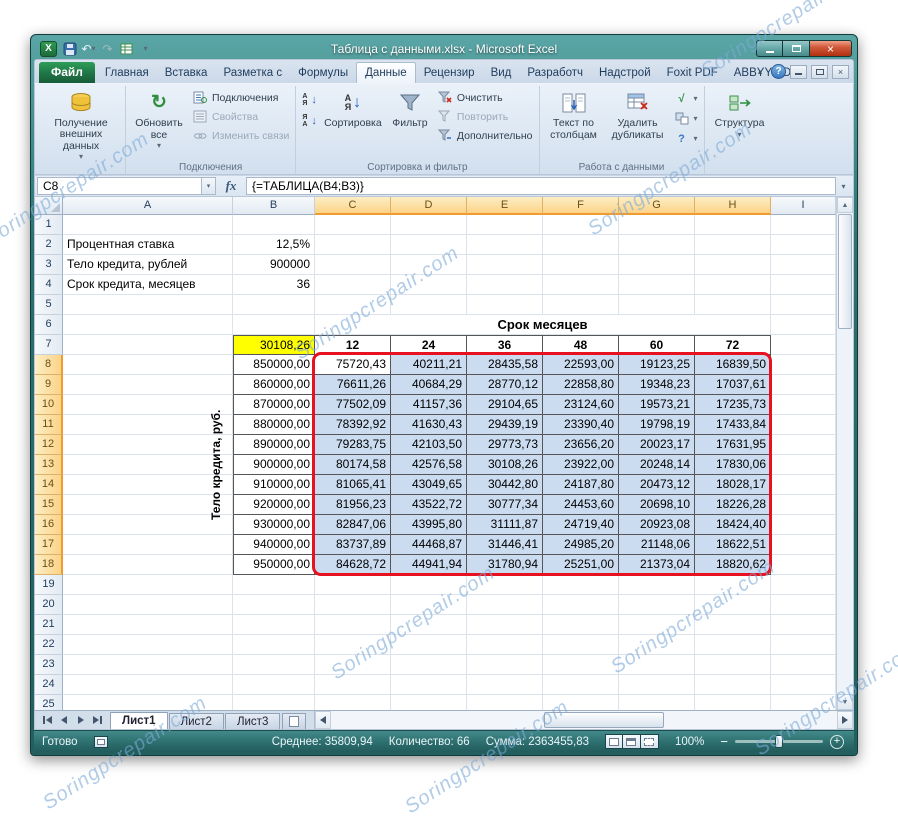  Describe the element at coordinates (429, 365) in the screenshot. I see `cell-D8: 40211,21` at that location.